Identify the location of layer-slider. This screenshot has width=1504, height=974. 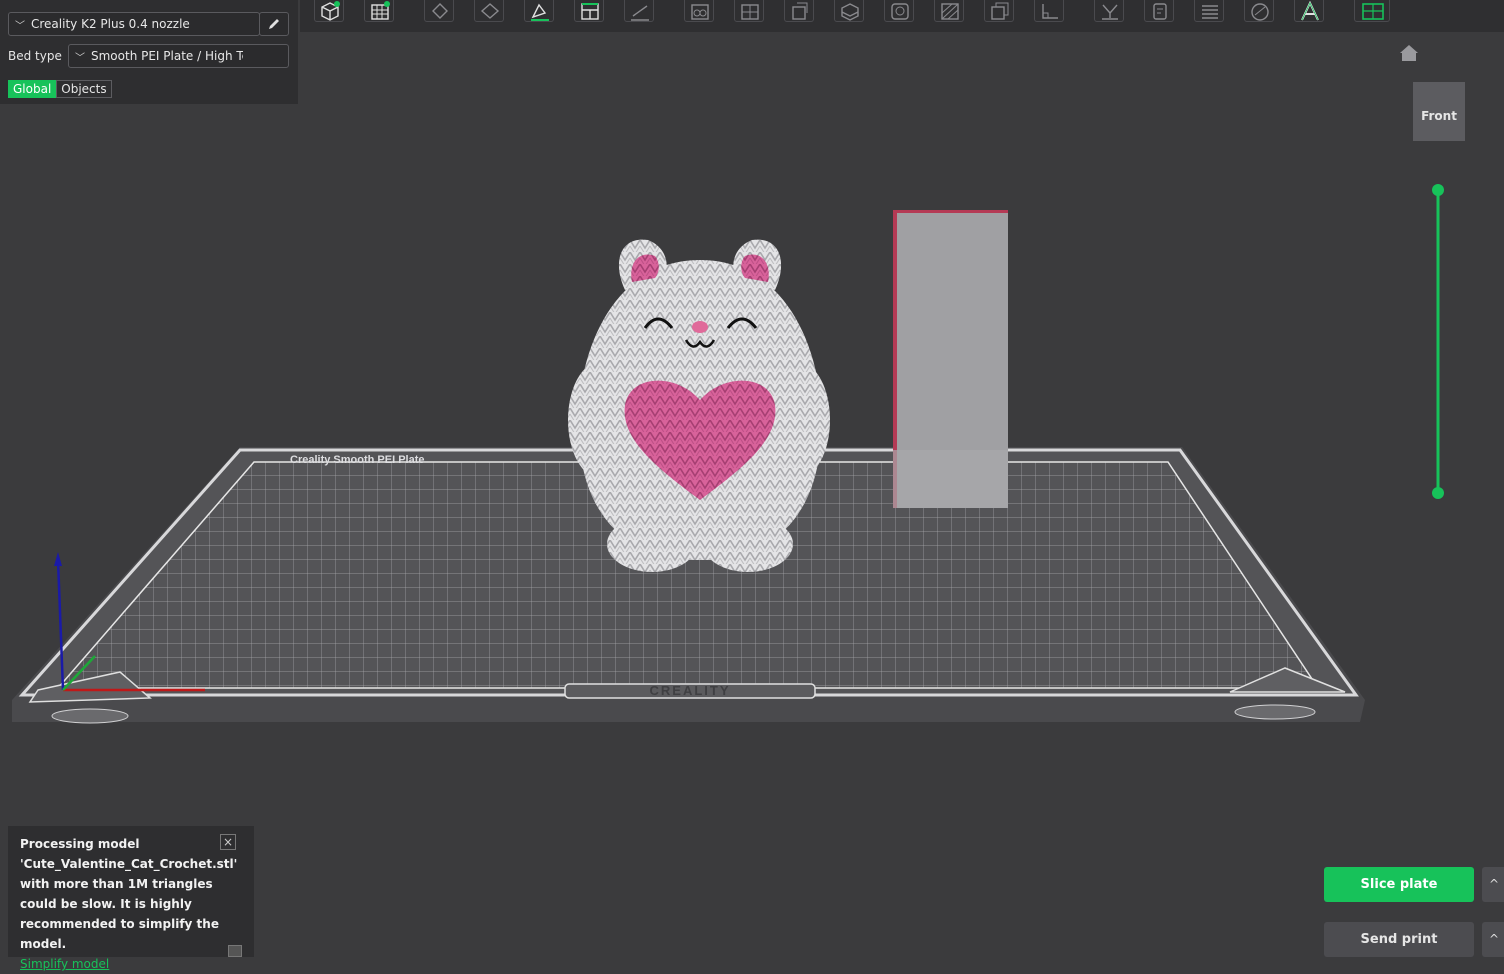
(1438, 341).